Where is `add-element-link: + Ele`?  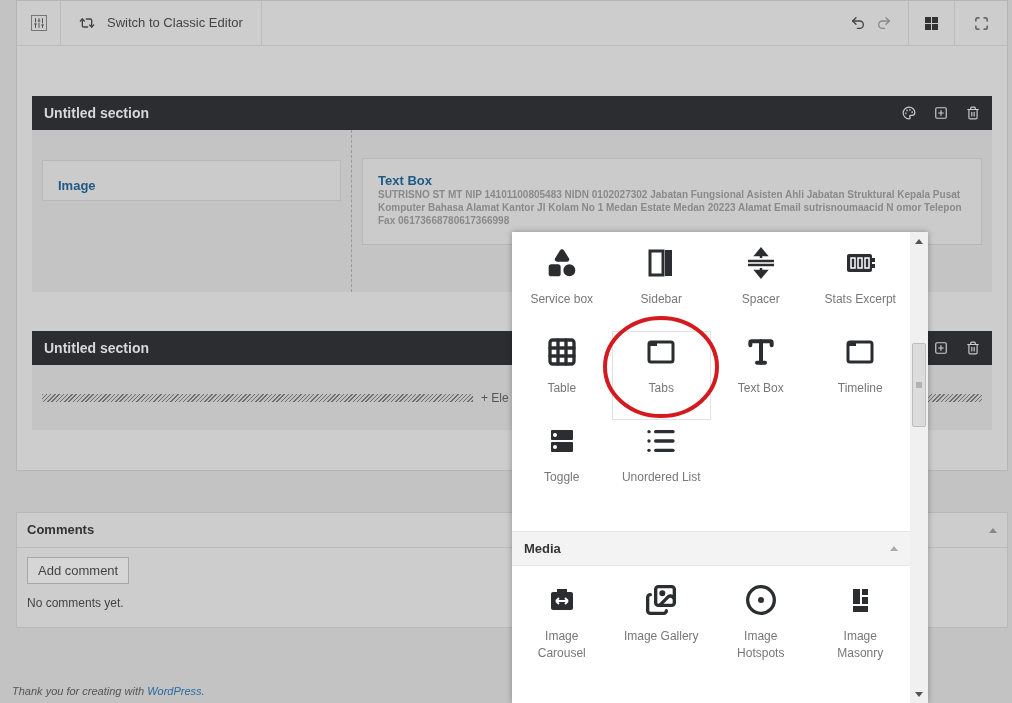 add-element-link: + Ele is located at coordinates (495, 397).